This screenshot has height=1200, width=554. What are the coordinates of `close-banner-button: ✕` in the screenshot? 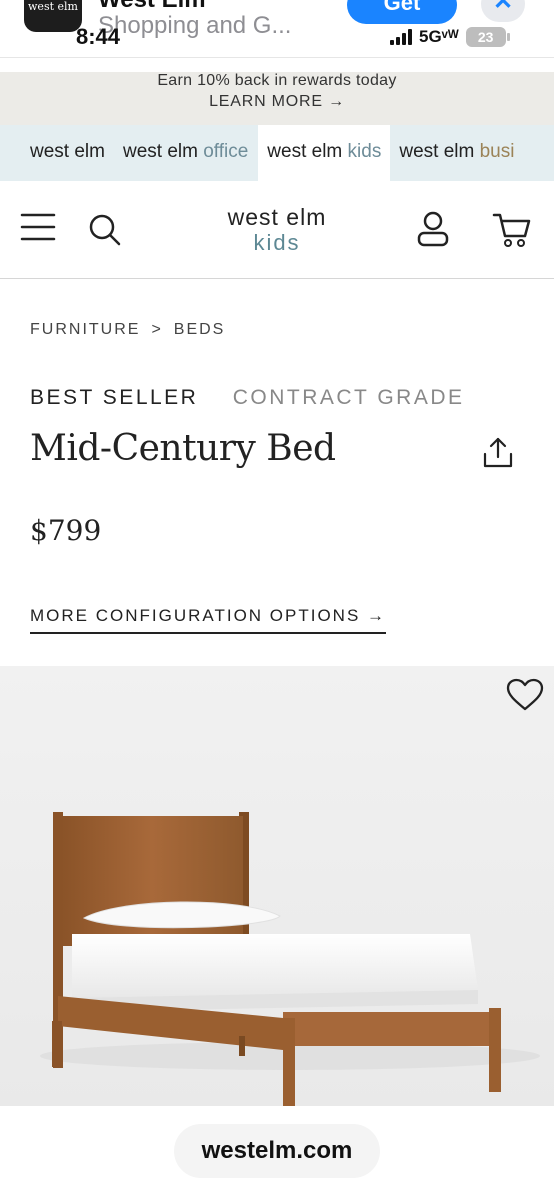 It's located at (503, 11).